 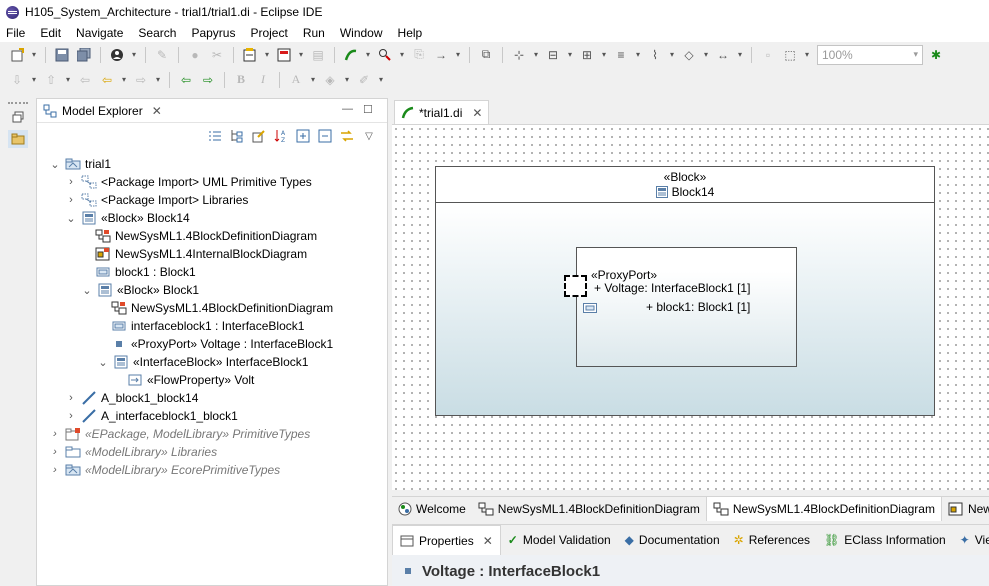 I want to click on new-dropdown-icon: ▾, so click(x=34, y=54).